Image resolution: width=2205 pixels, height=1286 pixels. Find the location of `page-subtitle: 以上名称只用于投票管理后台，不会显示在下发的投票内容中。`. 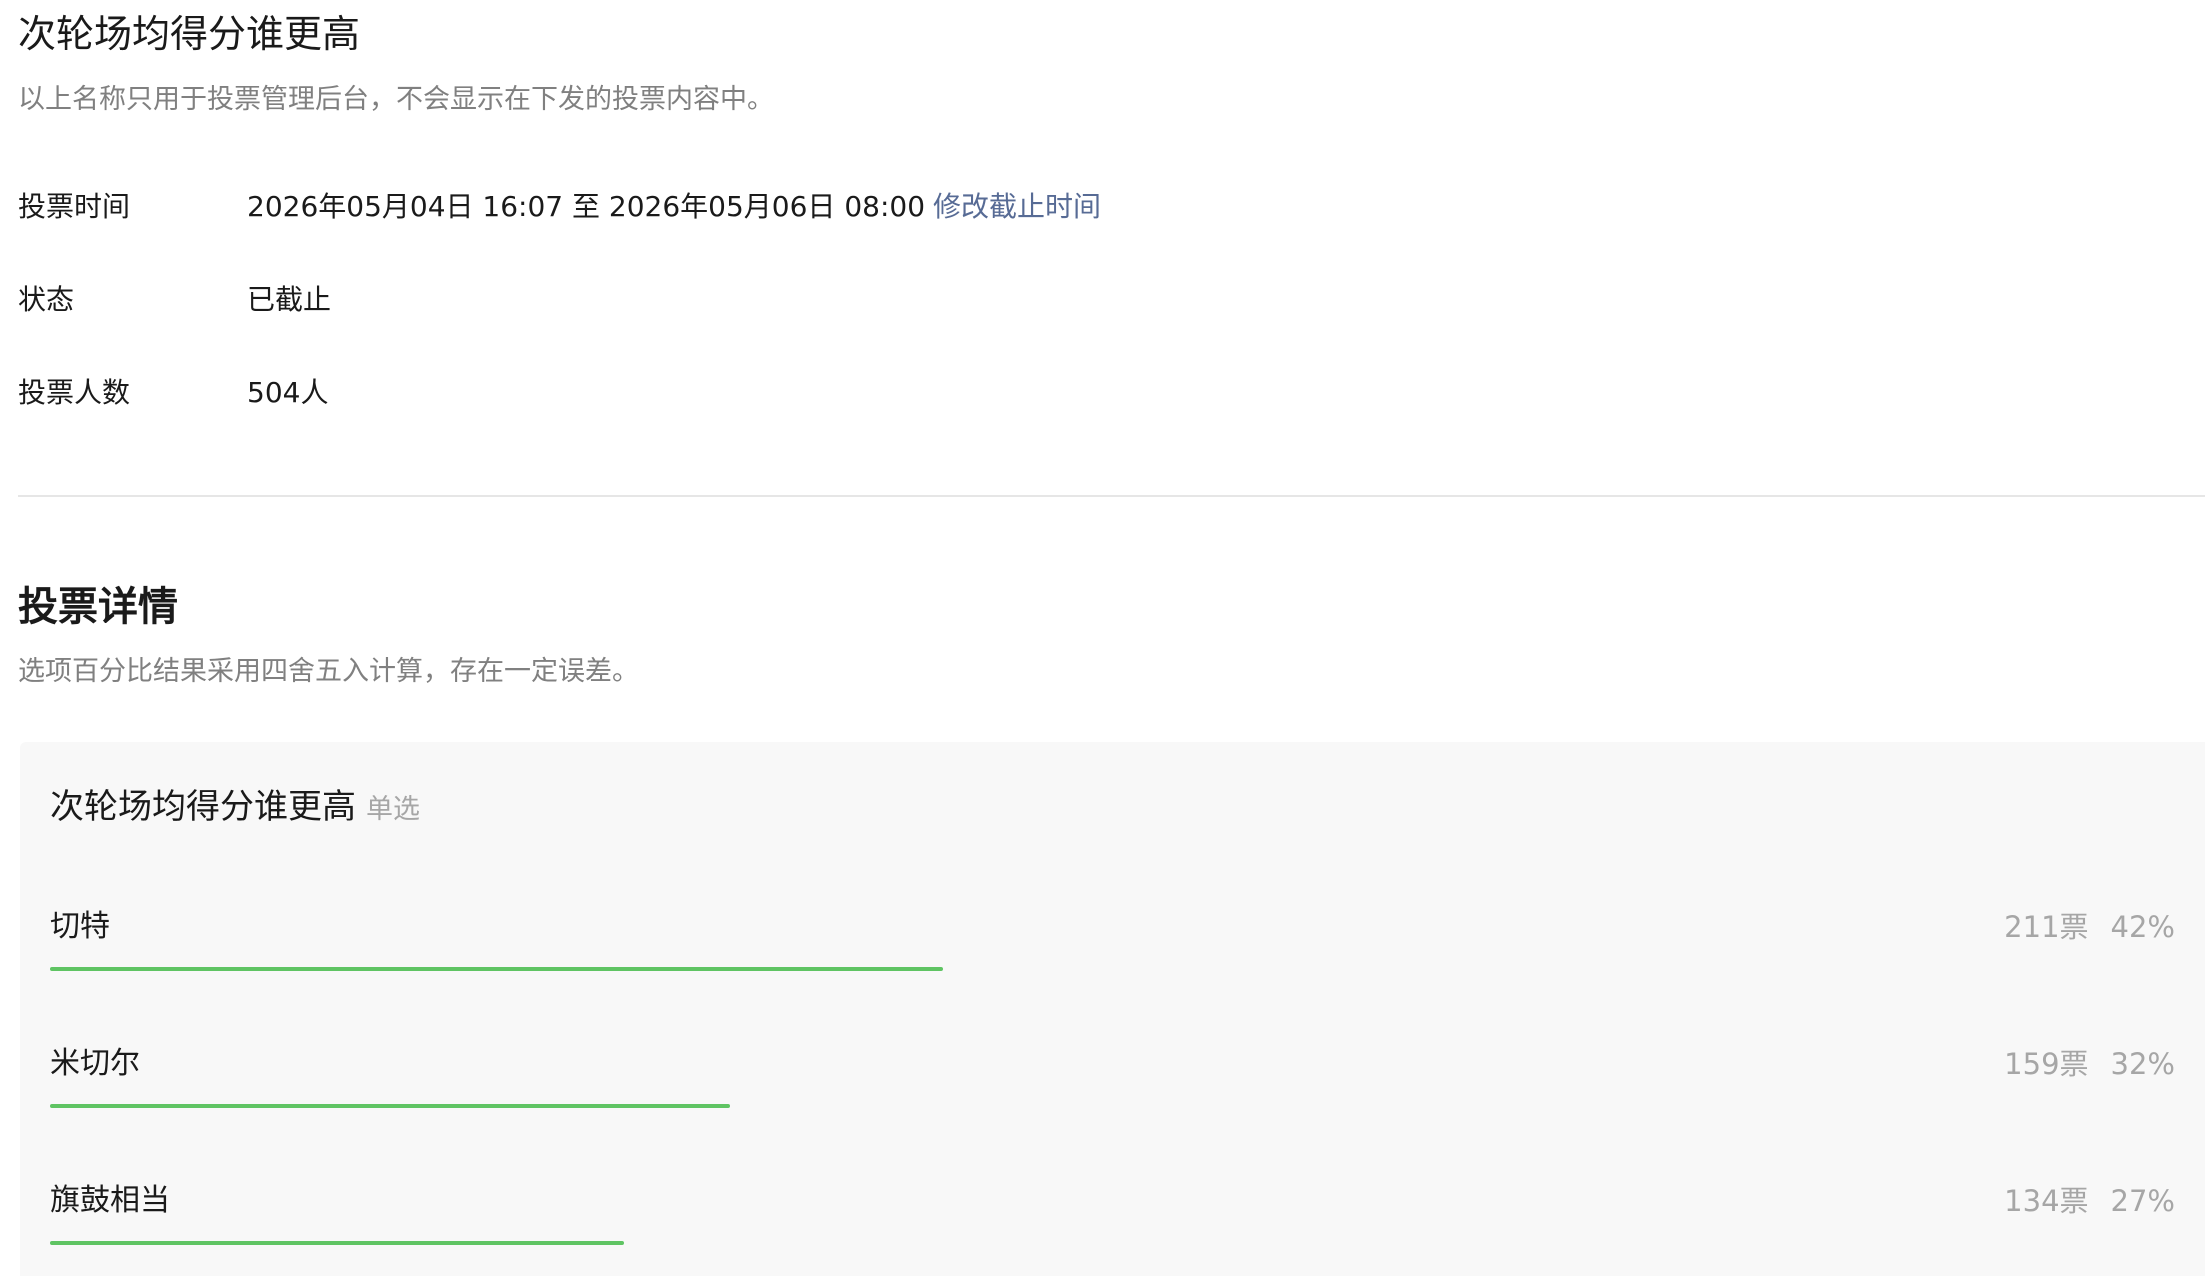

page-subtitle: 以上名称只用于投票管理后台，不会显示在下发的投票内容中。 is located at coordinates (396, 99).